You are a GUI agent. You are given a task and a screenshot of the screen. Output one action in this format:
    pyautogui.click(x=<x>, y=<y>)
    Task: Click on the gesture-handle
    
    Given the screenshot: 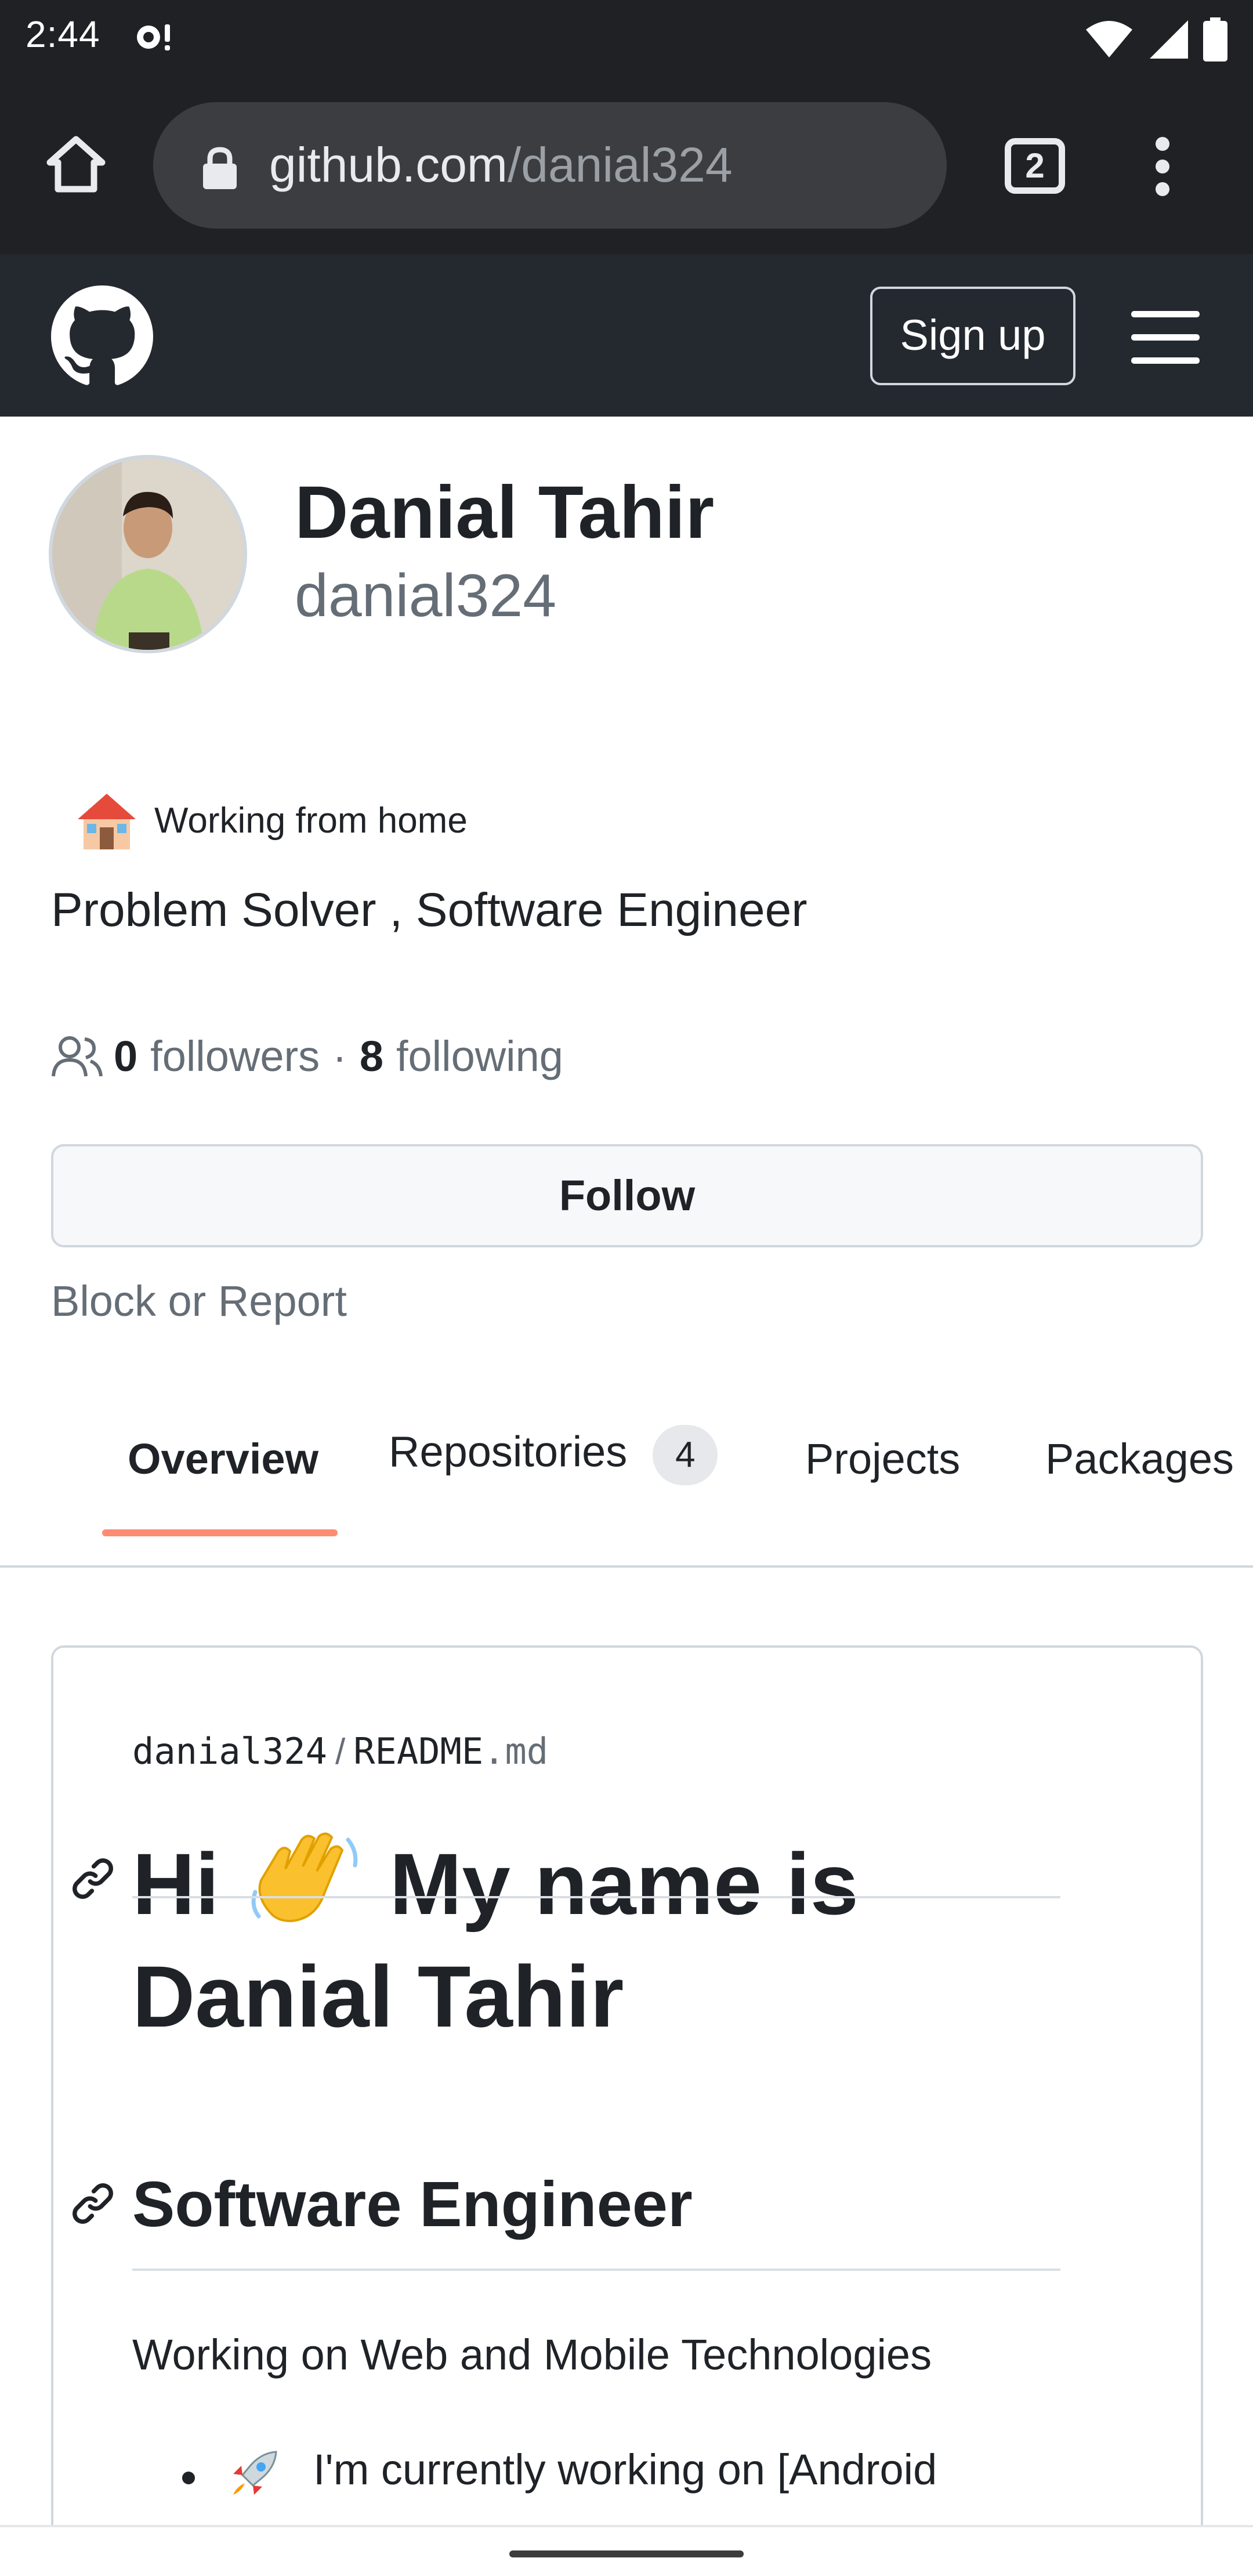 What is the action you would take?
    pyautogui.click(x=626, y=2553)
    